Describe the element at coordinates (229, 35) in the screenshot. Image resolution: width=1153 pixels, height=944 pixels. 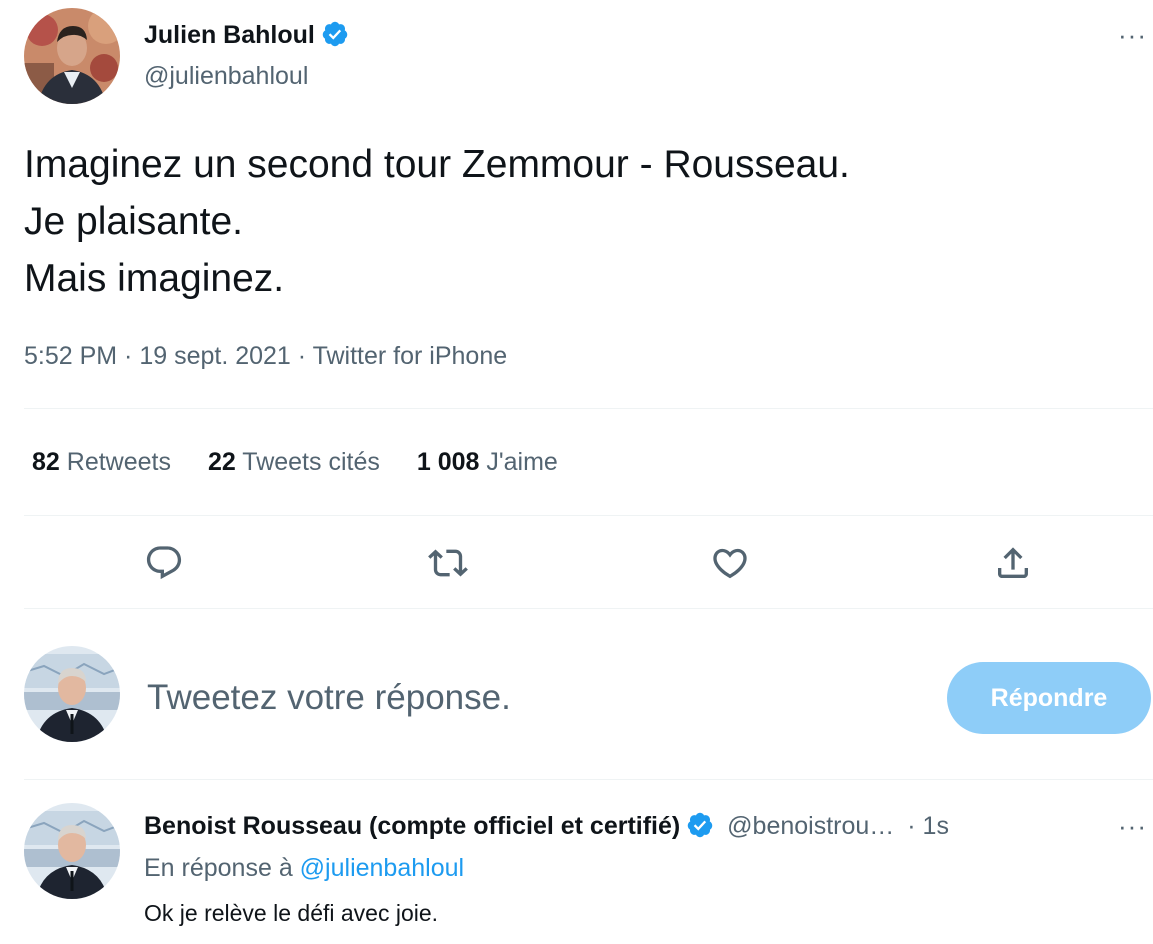
I see `author-name: Julien Bahloul` at that location.